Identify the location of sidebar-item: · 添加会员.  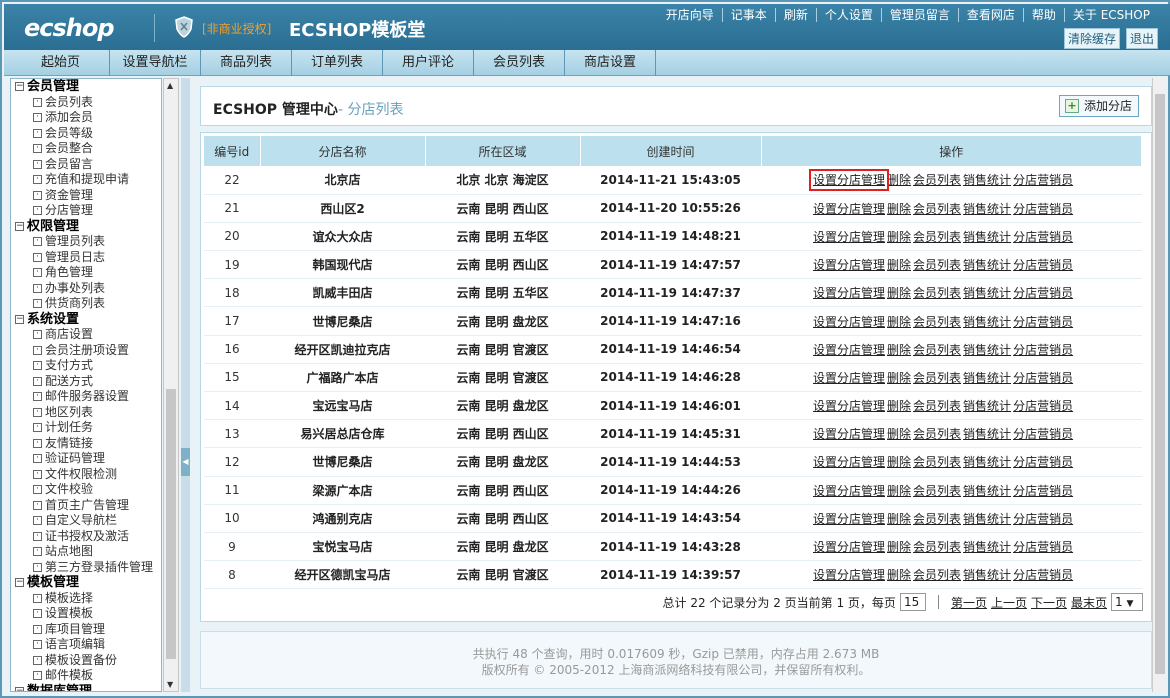
(86, 118).